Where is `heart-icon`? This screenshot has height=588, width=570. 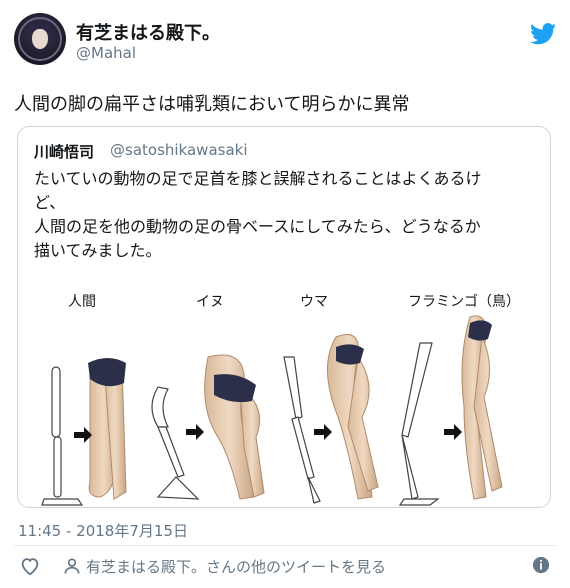 heart-icon is located at coordinates (30, 566).